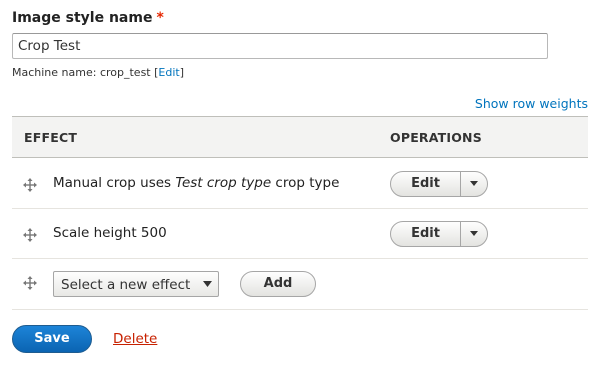 The image size is (600, 366). I want to click on effect-summary: Scale height 500, so click(110, 233).